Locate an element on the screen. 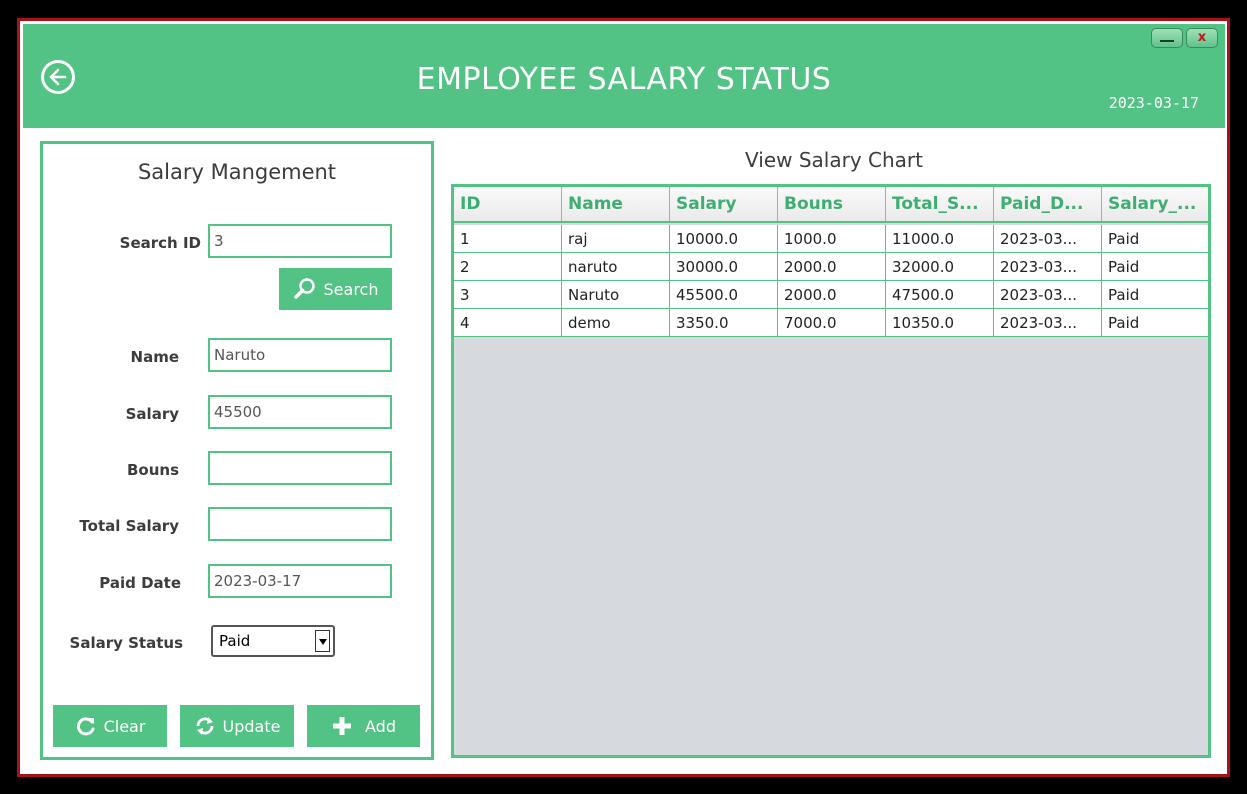 Image resolution: width=1247 pixels, height=794 pixels. column-header-bonus: Bouns is located at coordinates (832, 204).